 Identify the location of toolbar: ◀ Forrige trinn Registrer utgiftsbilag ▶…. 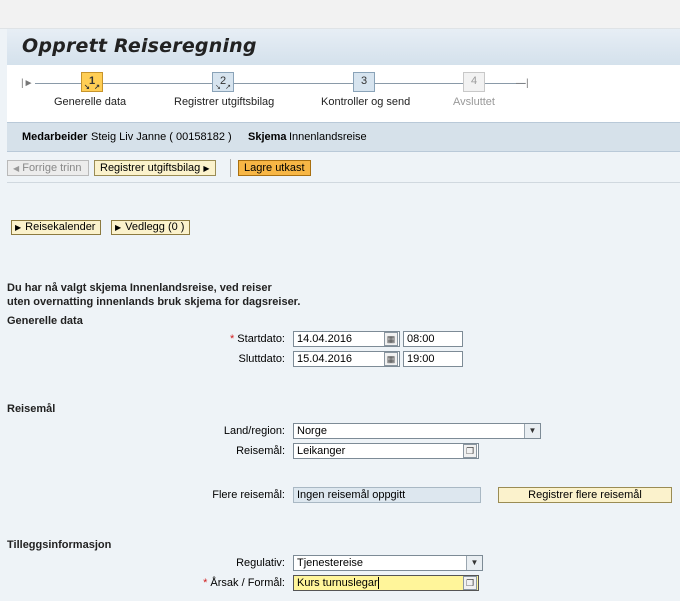
(343, 169).